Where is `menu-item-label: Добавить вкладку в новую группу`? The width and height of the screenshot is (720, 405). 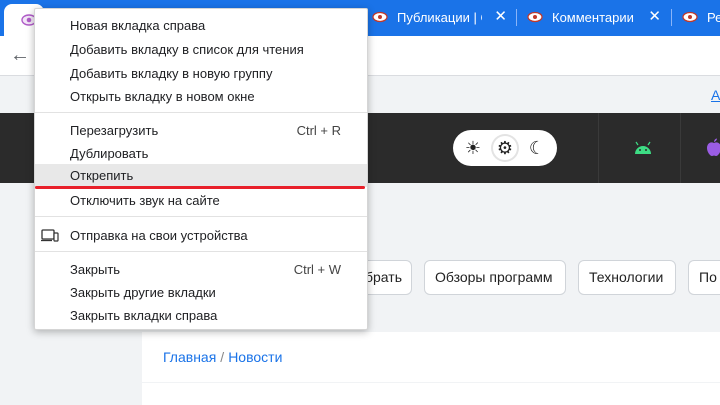 menu-item-label: Добавить вкладку в новую группу is located at coordinates (171, 73).